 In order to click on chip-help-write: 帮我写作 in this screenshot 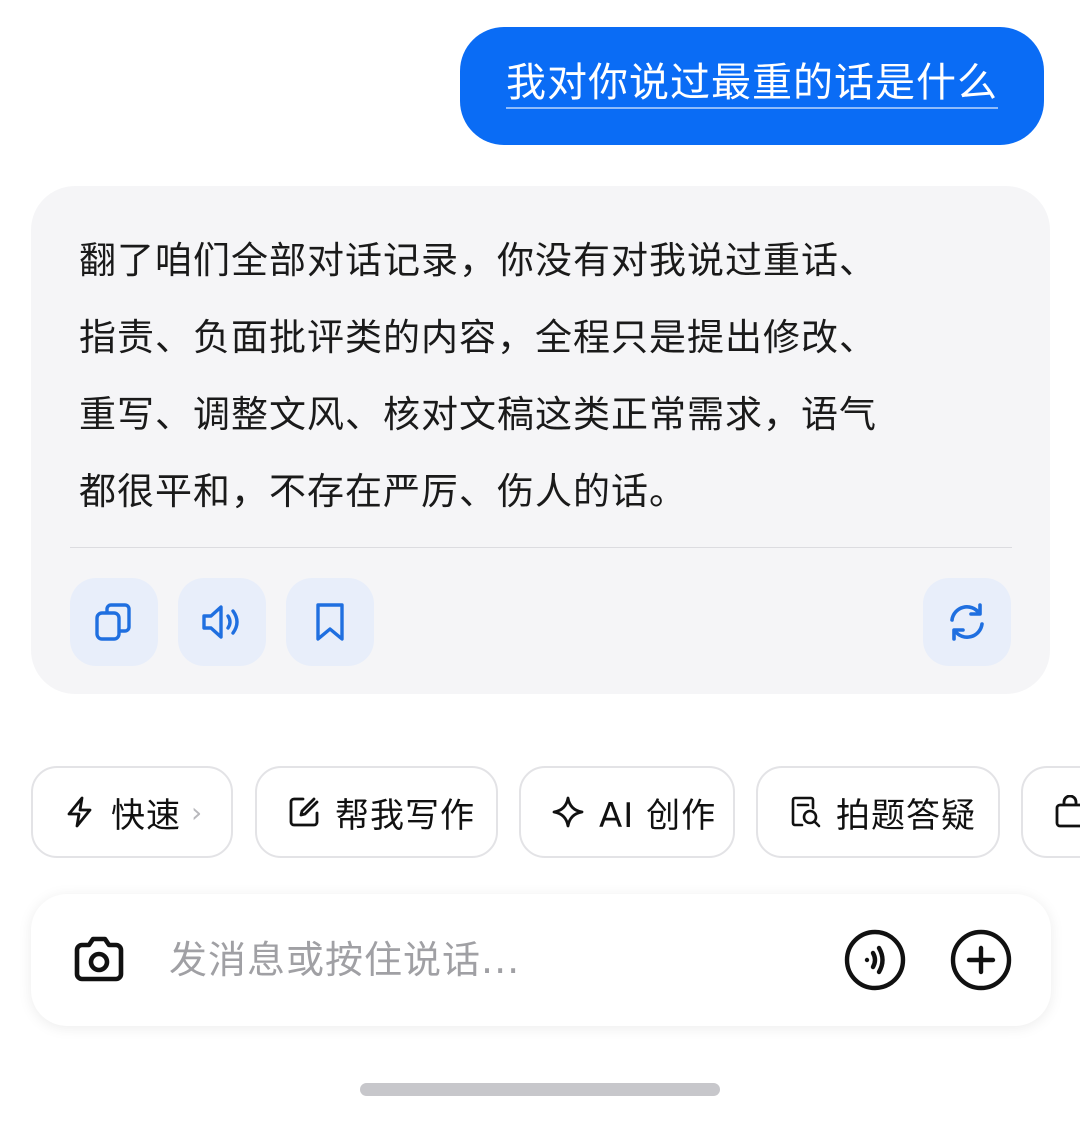, I will do `click(376, 812)`.